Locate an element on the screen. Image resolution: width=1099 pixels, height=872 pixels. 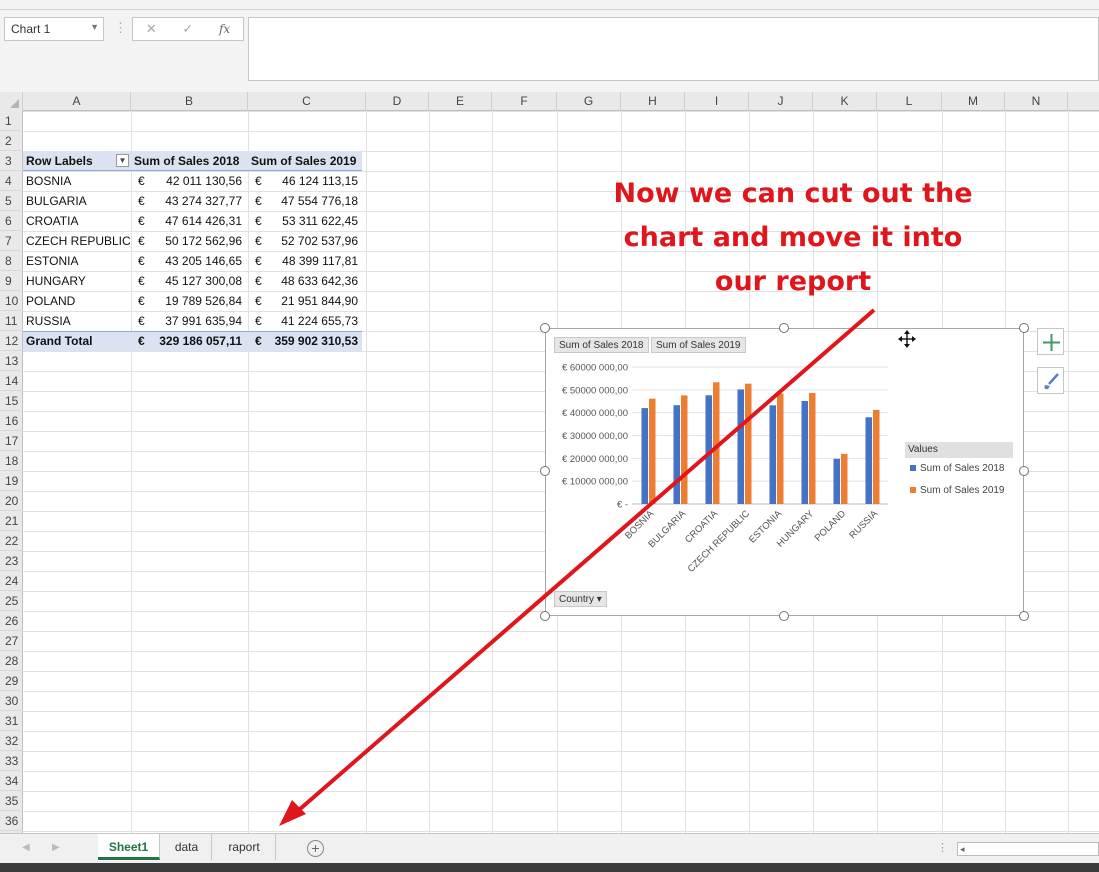
pivot-value-2018: 19 789 526,84 is located at coordinates (191, 301).